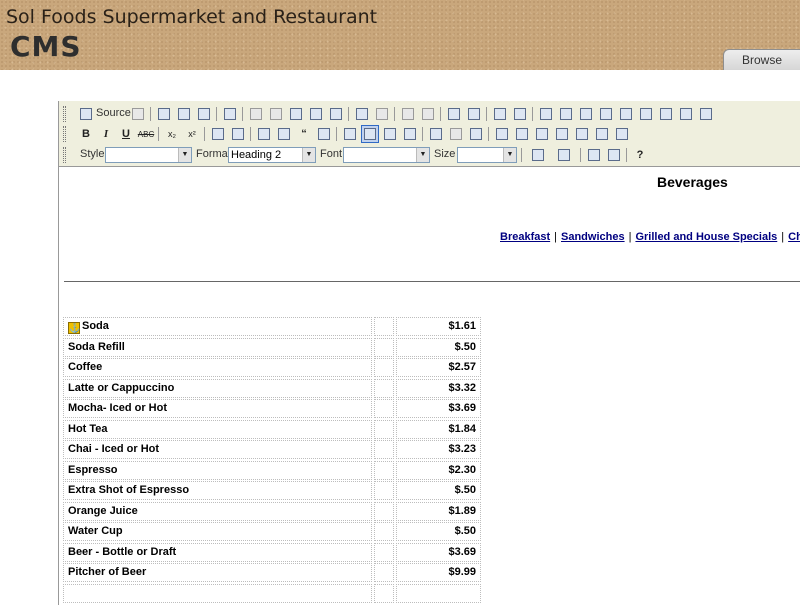 The image size is (800, 605). Describe the element at coordinates (272, 572) in the screenshot. I see `table-row: Pitcher of Beer $9.99` at that location.